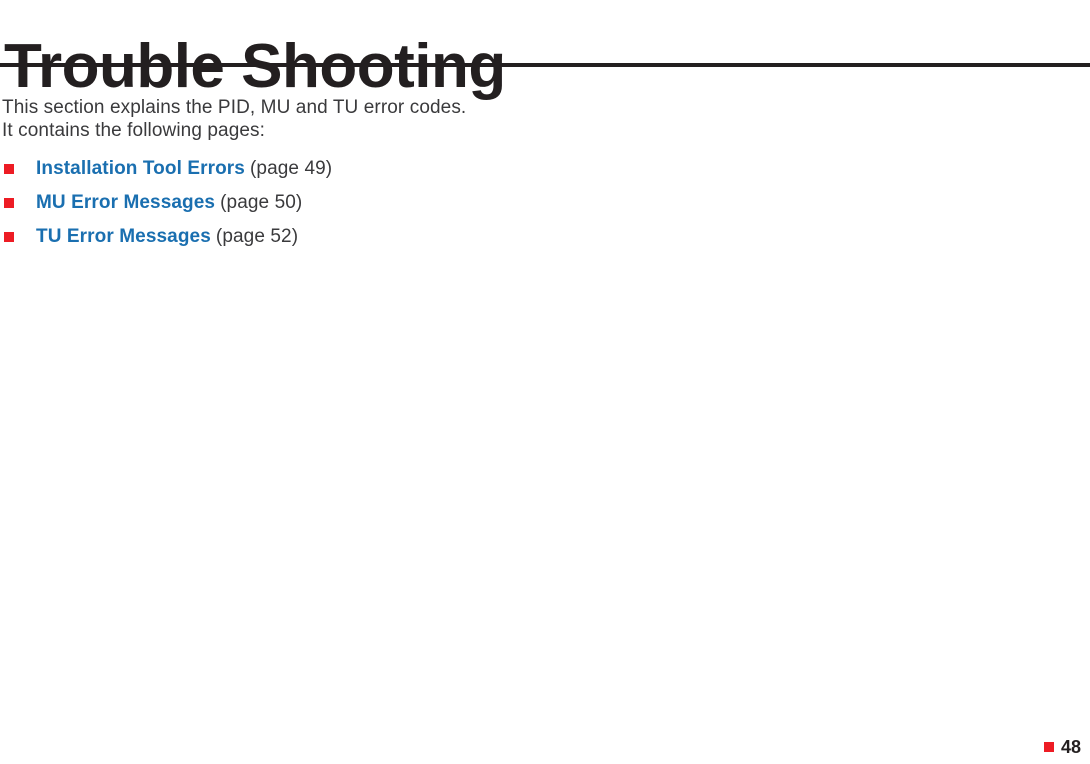 The width and height of the screenshot is (1090, 764). I want to click on page-number: 48, so click(1070, 747).